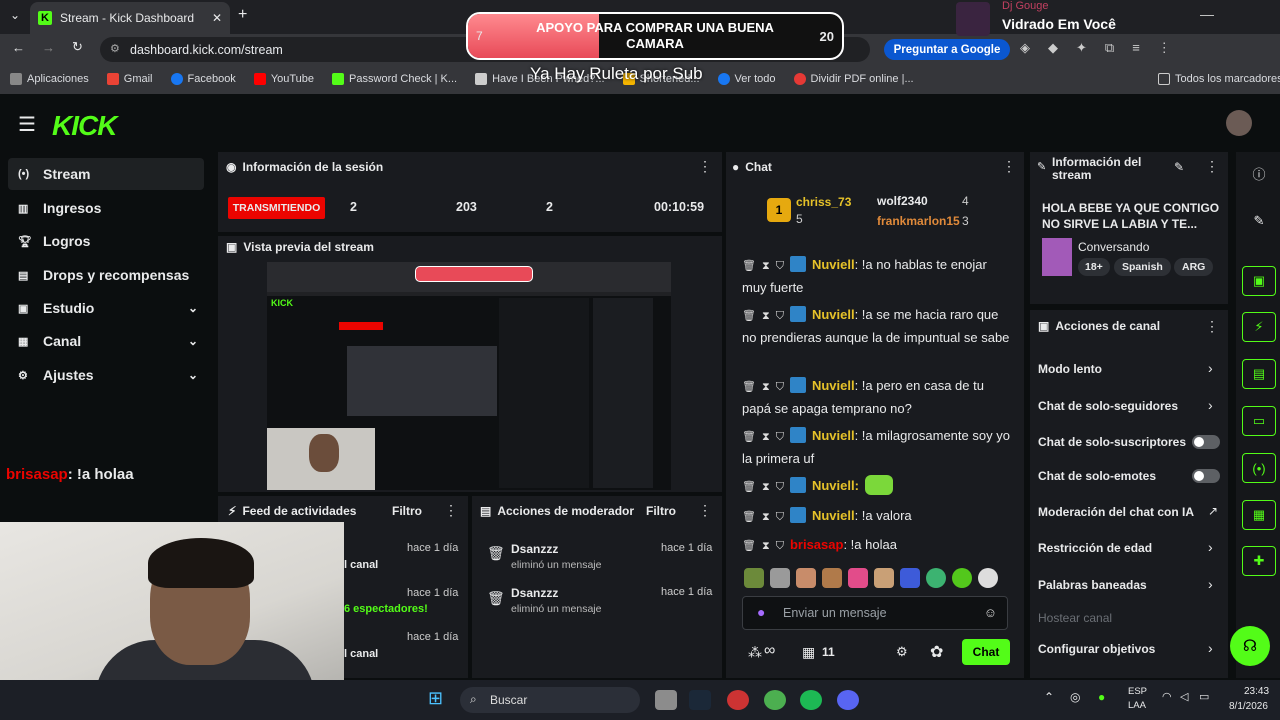  Describe the element at coordinates (1025, 48) in the screenshot. I see `extension-icon: ◈` at that location.